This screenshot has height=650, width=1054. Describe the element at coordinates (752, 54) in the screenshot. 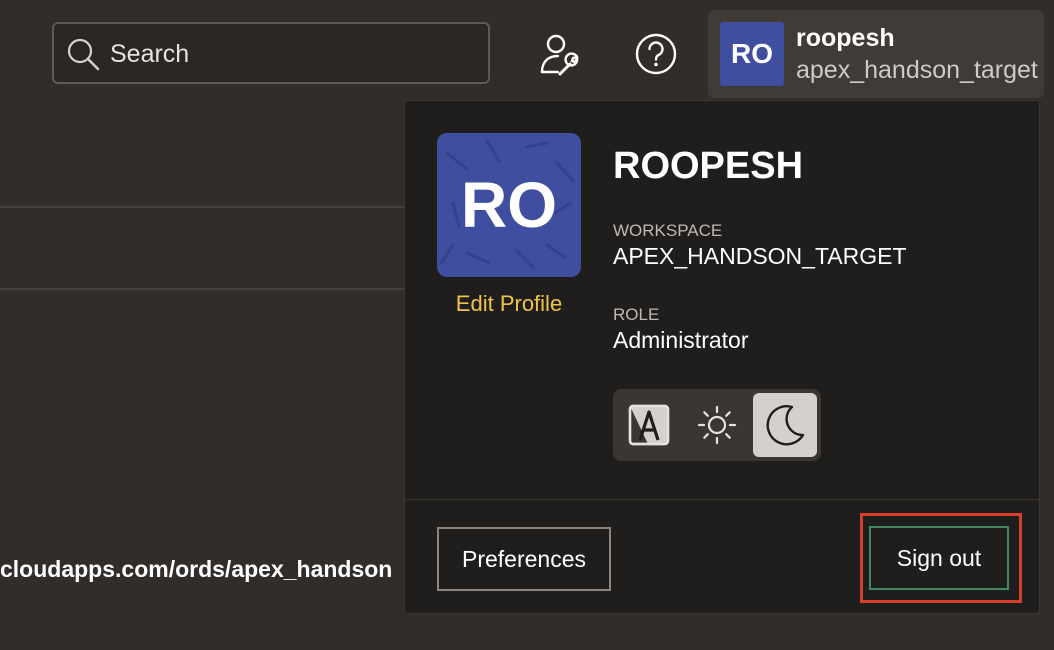

I see `avatar: RO` at that location.